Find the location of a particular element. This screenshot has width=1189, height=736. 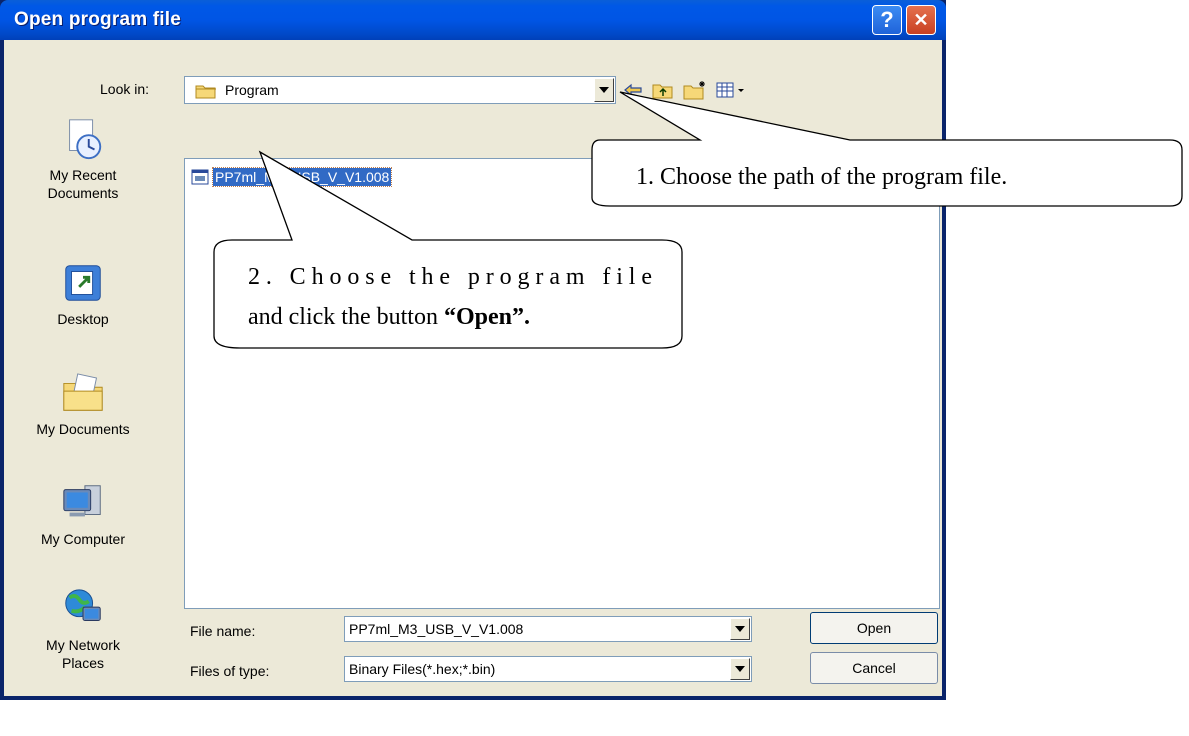

callout-2-text-line2: and click the button “Open”. is located at coordinates (389, 317).